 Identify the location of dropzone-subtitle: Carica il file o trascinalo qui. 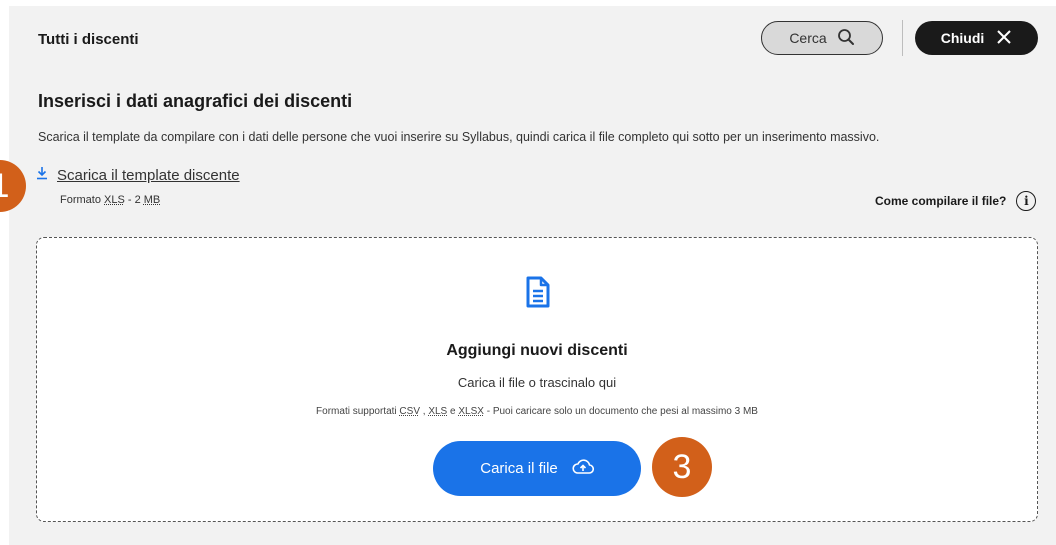
(537, 382).